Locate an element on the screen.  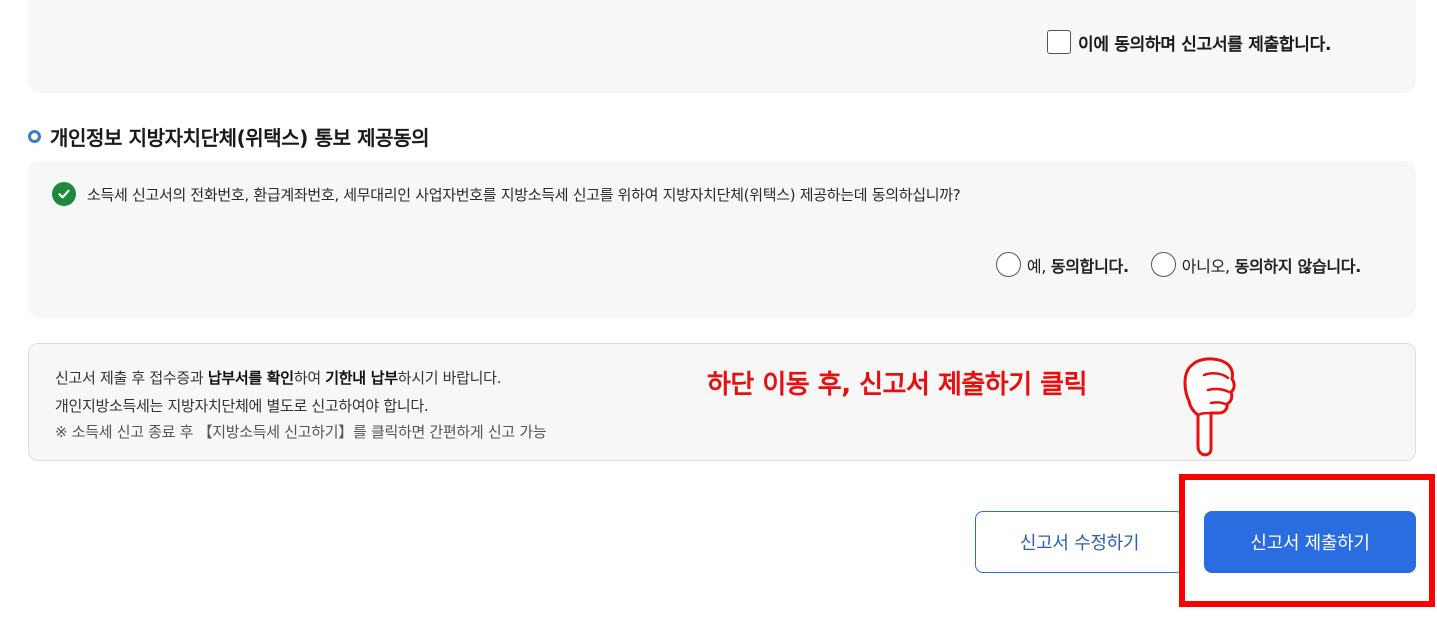
notice-emphasis: 기한내 납부 is located at coordinates (361, 378).